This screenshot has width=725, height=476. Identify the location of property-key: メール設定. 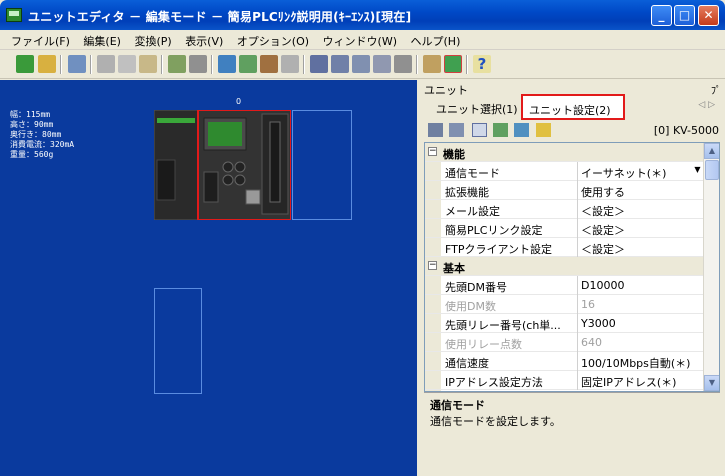
(472, 211).